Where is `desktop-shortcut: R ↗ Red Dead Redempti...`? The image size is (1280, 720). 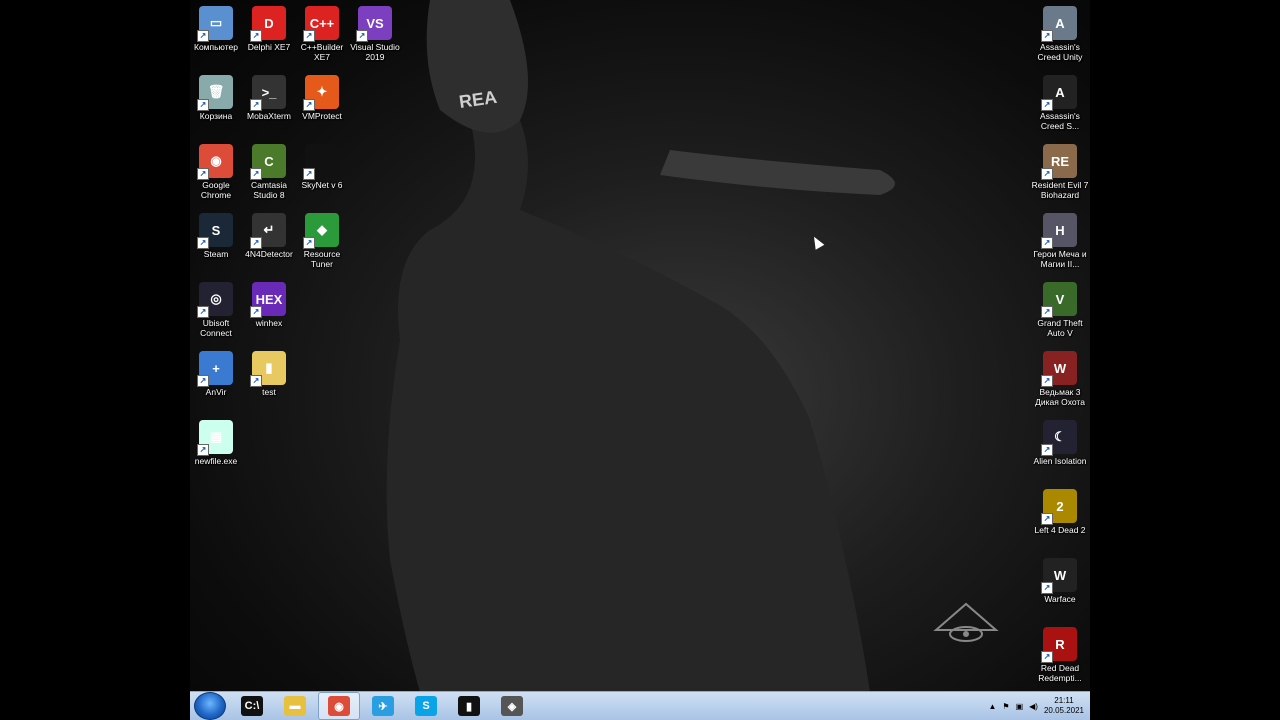 desktop-shortcut: R ↗ Red Dead Redempti... is located at coordinates (1060, 653).